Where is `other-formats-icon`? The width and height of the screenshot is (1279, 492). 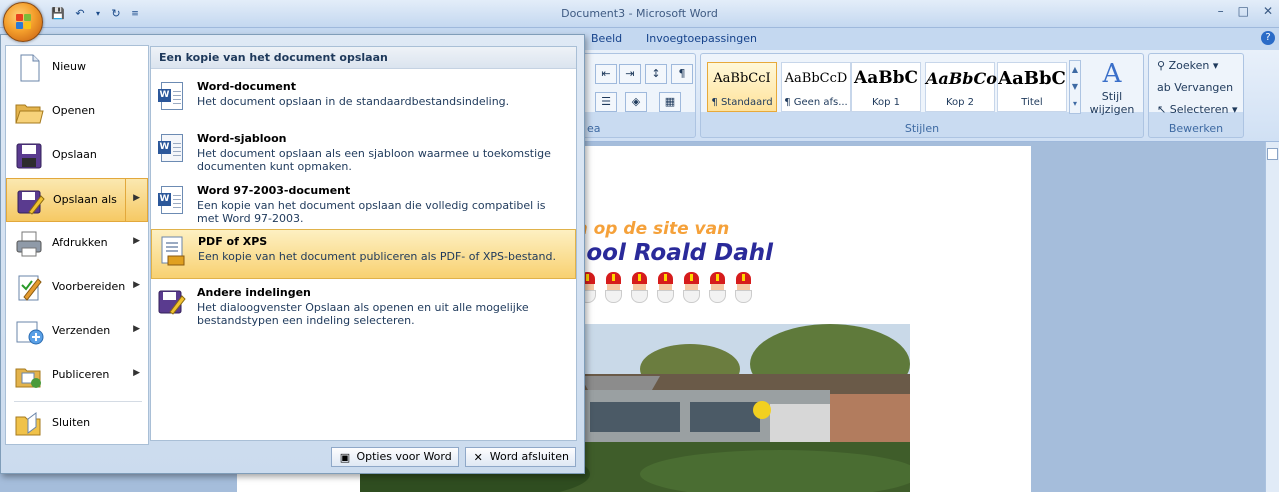
other-formats-icon is located at coordinates (172, 302).